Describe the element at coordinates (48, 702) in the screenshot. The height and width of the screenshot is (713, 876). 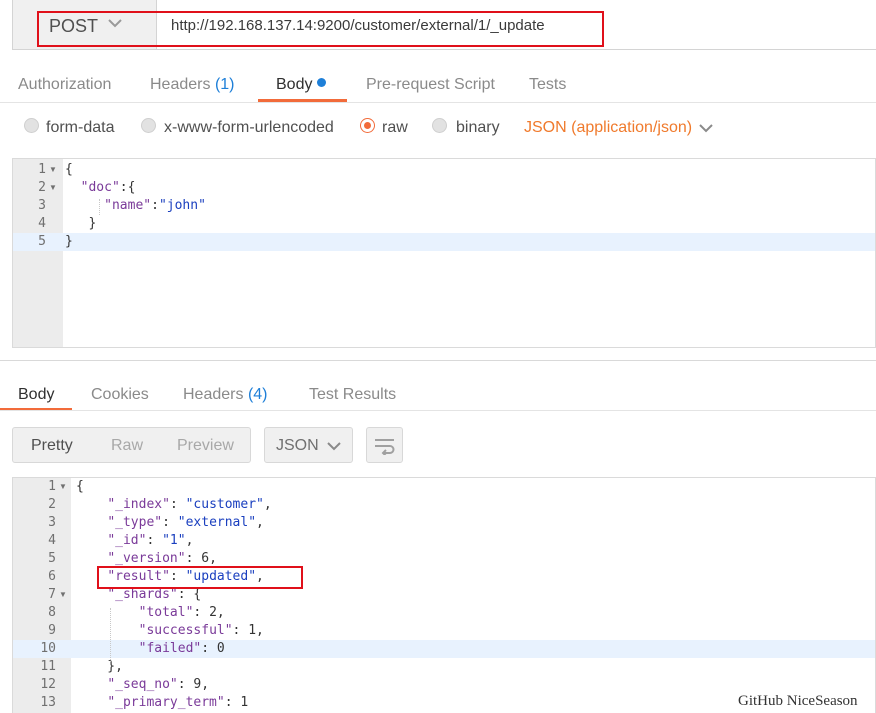
I see `line-number: 13` at that location.